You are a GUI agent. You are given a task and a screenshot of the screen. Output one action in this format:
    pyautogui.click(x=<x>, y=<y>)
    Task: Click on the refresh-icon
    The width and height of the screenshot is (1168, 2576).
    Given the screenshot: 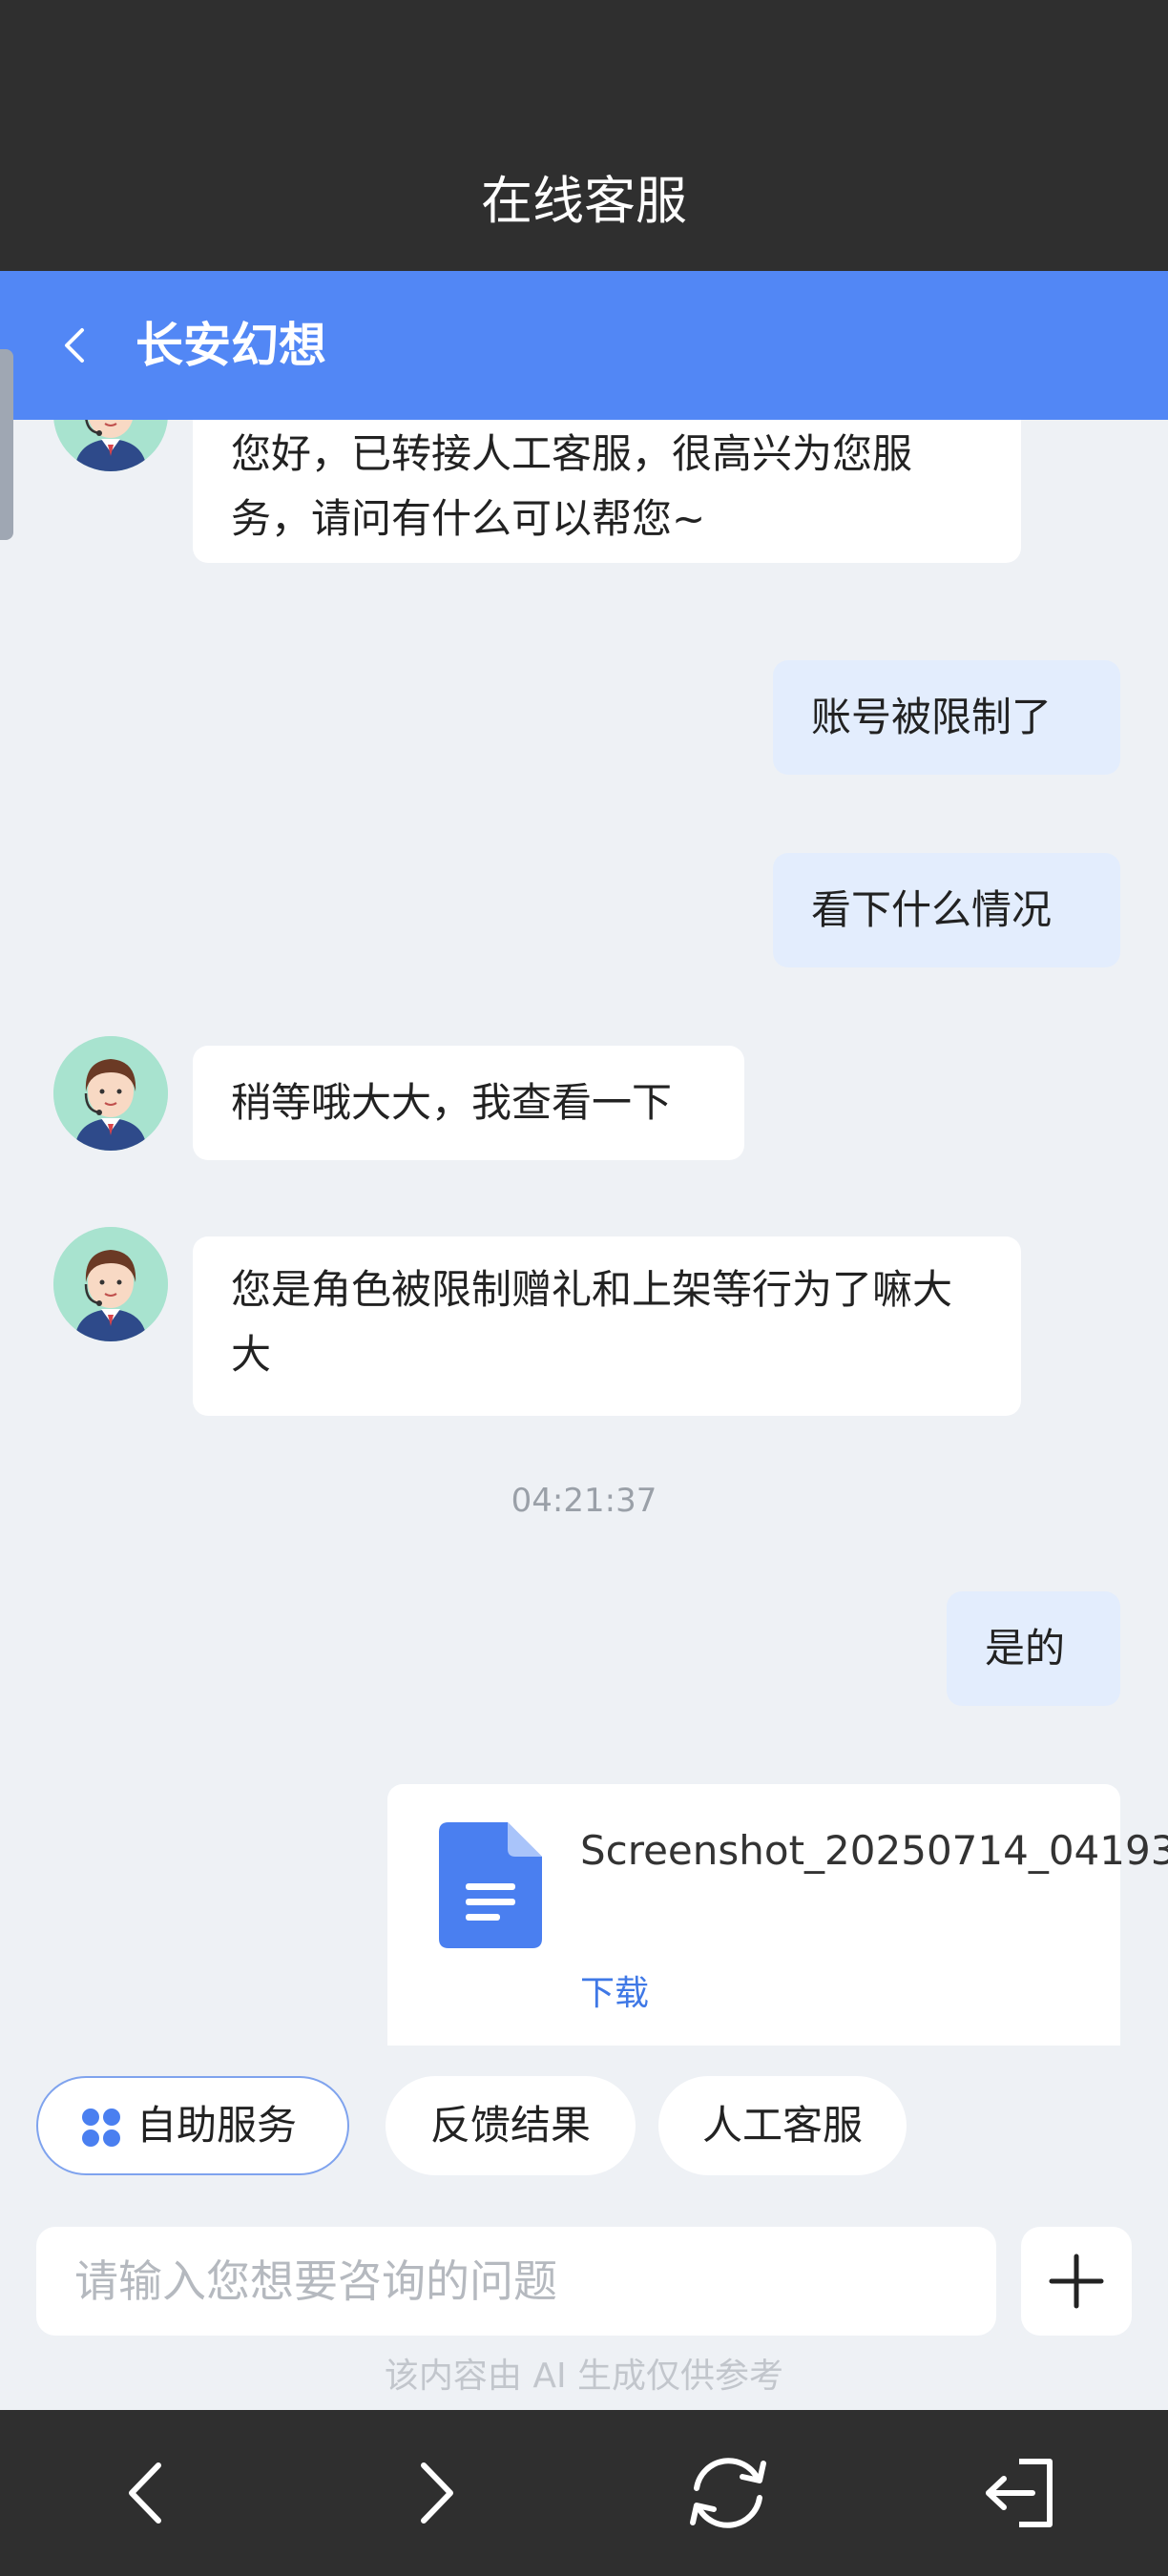 What is the action you would take?
    pyautogui.click(x=729, y=2493)
    